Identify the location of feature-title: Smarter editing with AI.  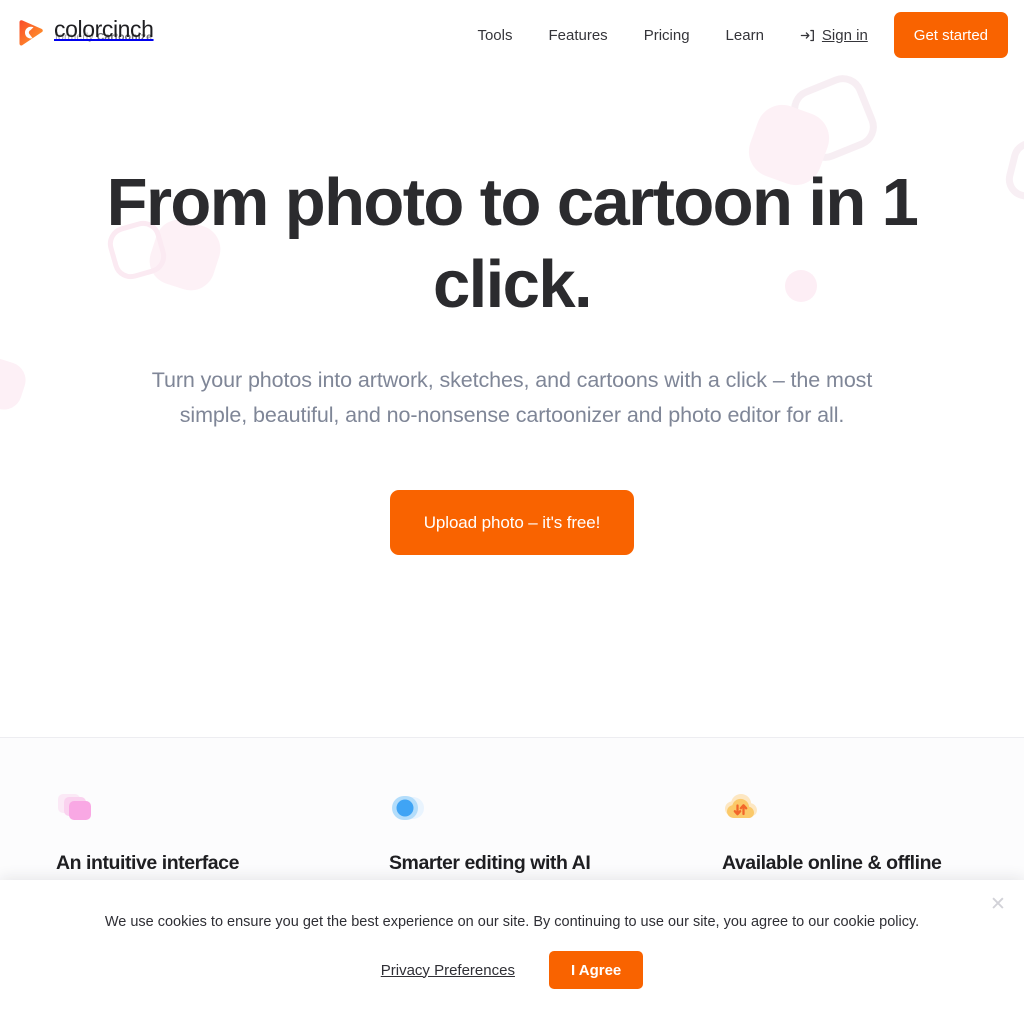
(490, 863).